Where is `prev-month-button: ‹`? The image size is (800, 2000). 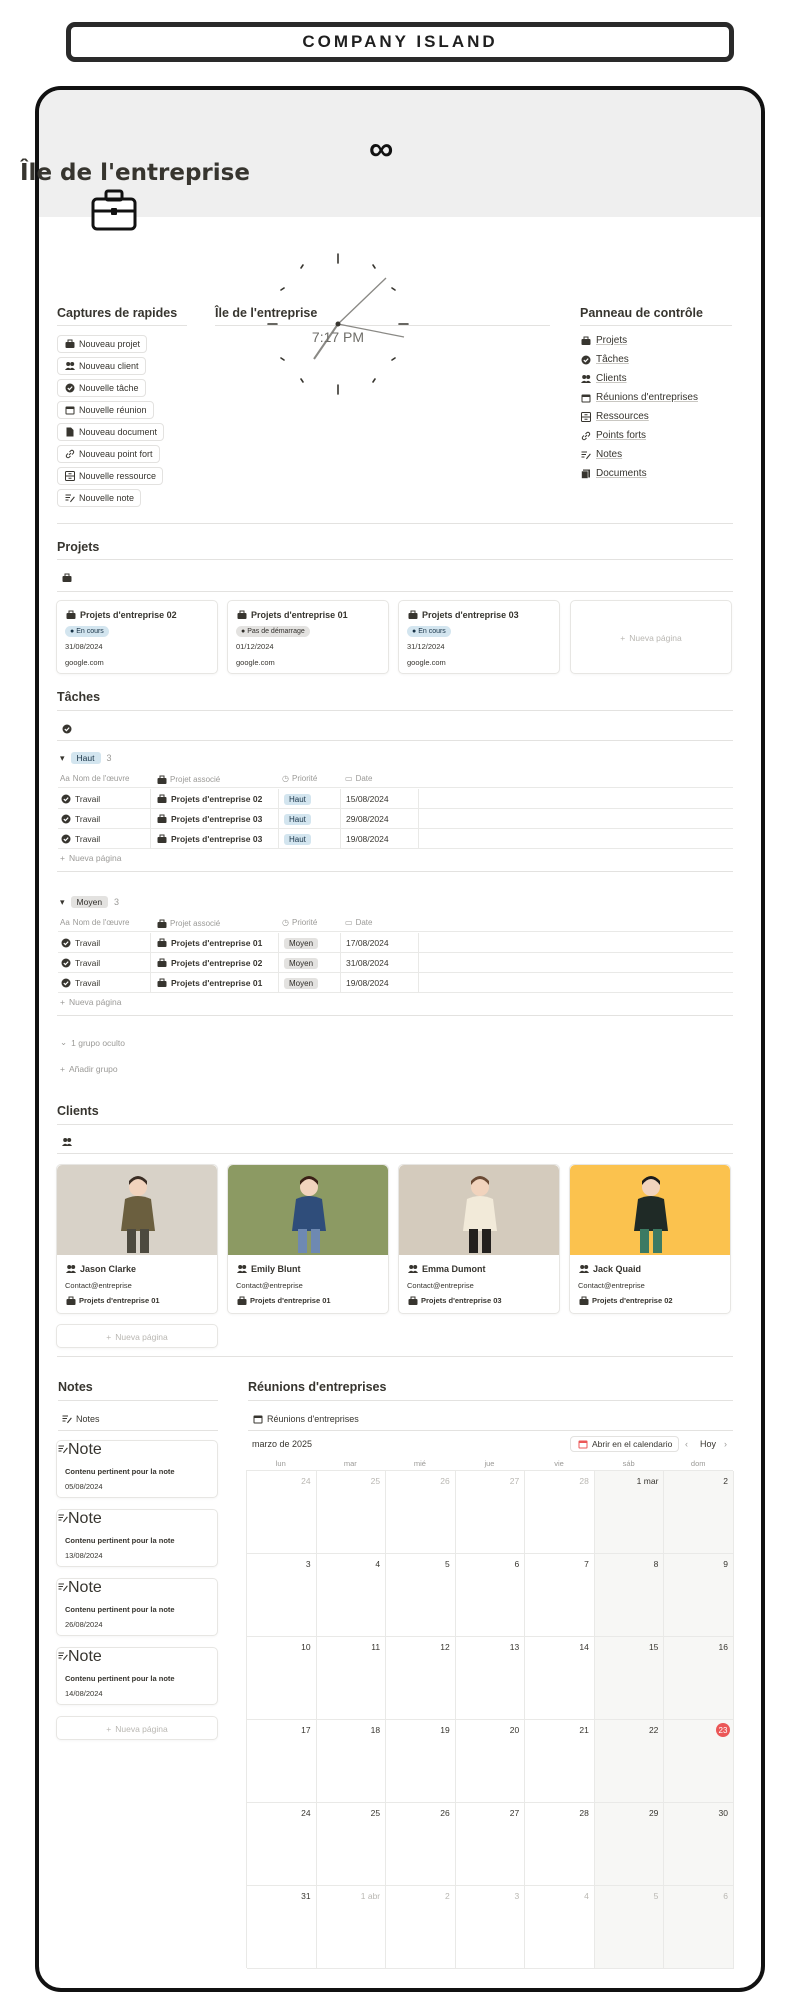 prev-month-button: ‹ is located at coordinates (686, 1444).